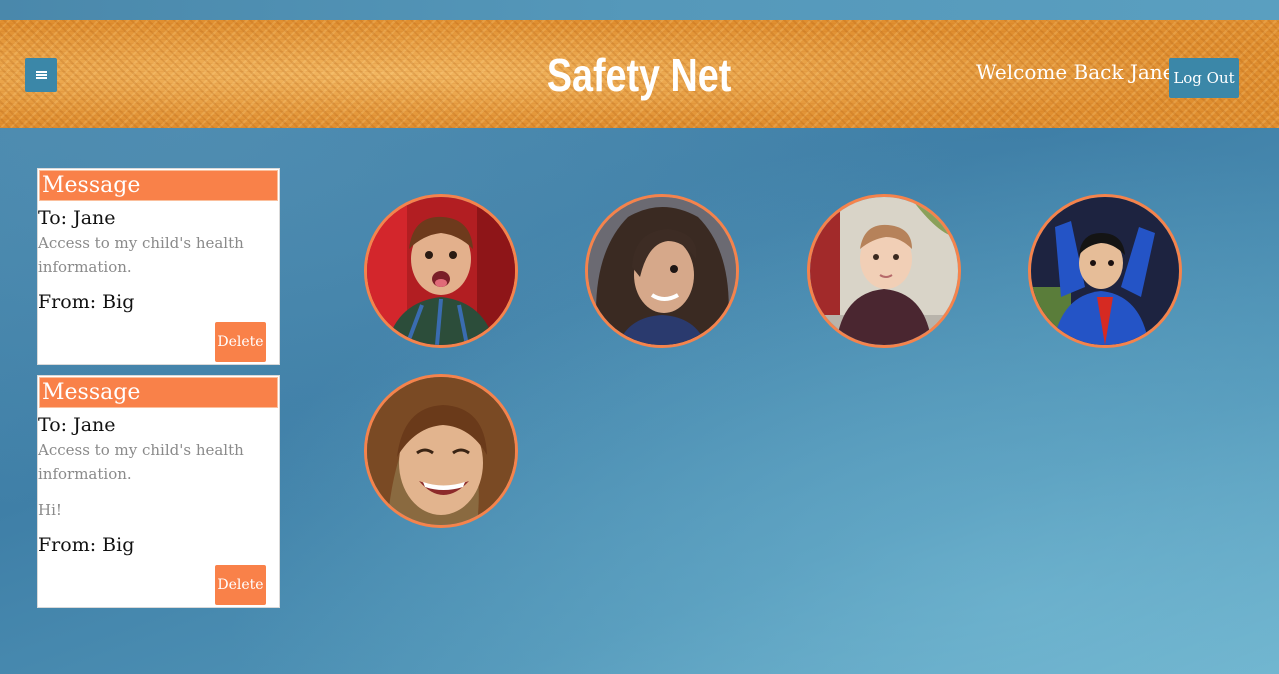 The image size is (1279, 674). What do you see at coordinates (1075, 72) in the screenshot?
I see `welcome-text: Welcome Back Jane` at bounding box center [1075, 72].